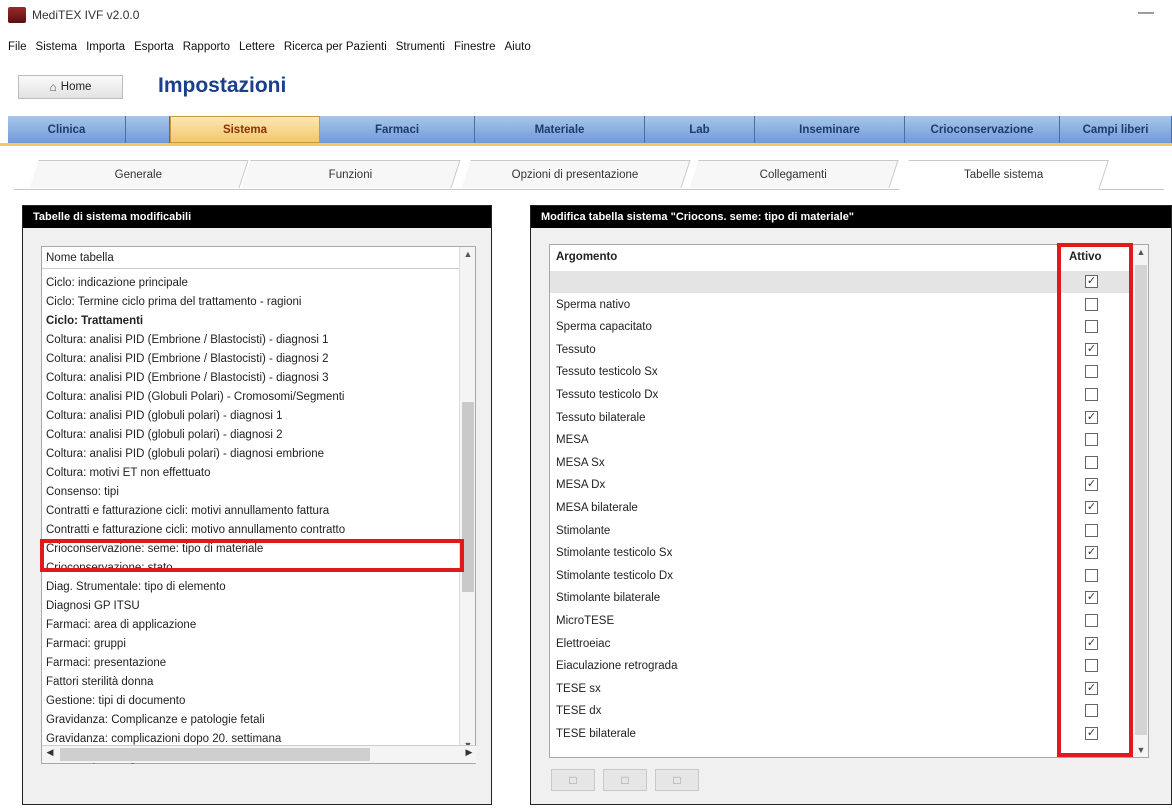  What do you see at coordinates (252, 472) in the screenshot?
I see `table-list-item: Coltura: motivi ET non effettuato` at bounding box center [252, 472].